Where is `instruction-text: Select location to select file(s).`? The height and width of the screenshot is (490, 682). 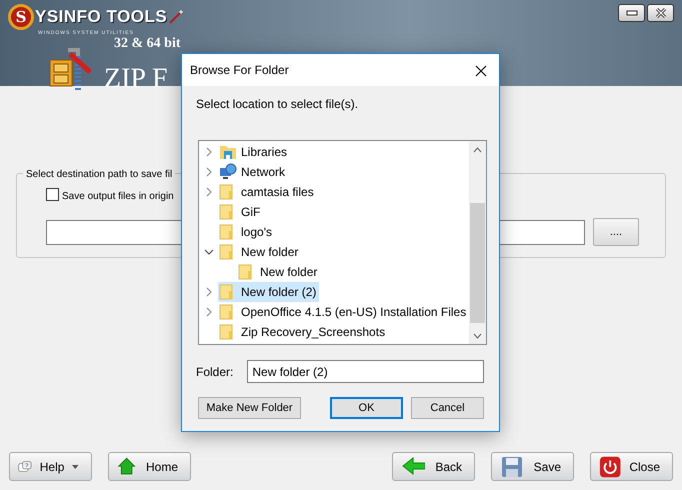 instruction-text: Select location to select file(s). is located at coordinates (278, 104).